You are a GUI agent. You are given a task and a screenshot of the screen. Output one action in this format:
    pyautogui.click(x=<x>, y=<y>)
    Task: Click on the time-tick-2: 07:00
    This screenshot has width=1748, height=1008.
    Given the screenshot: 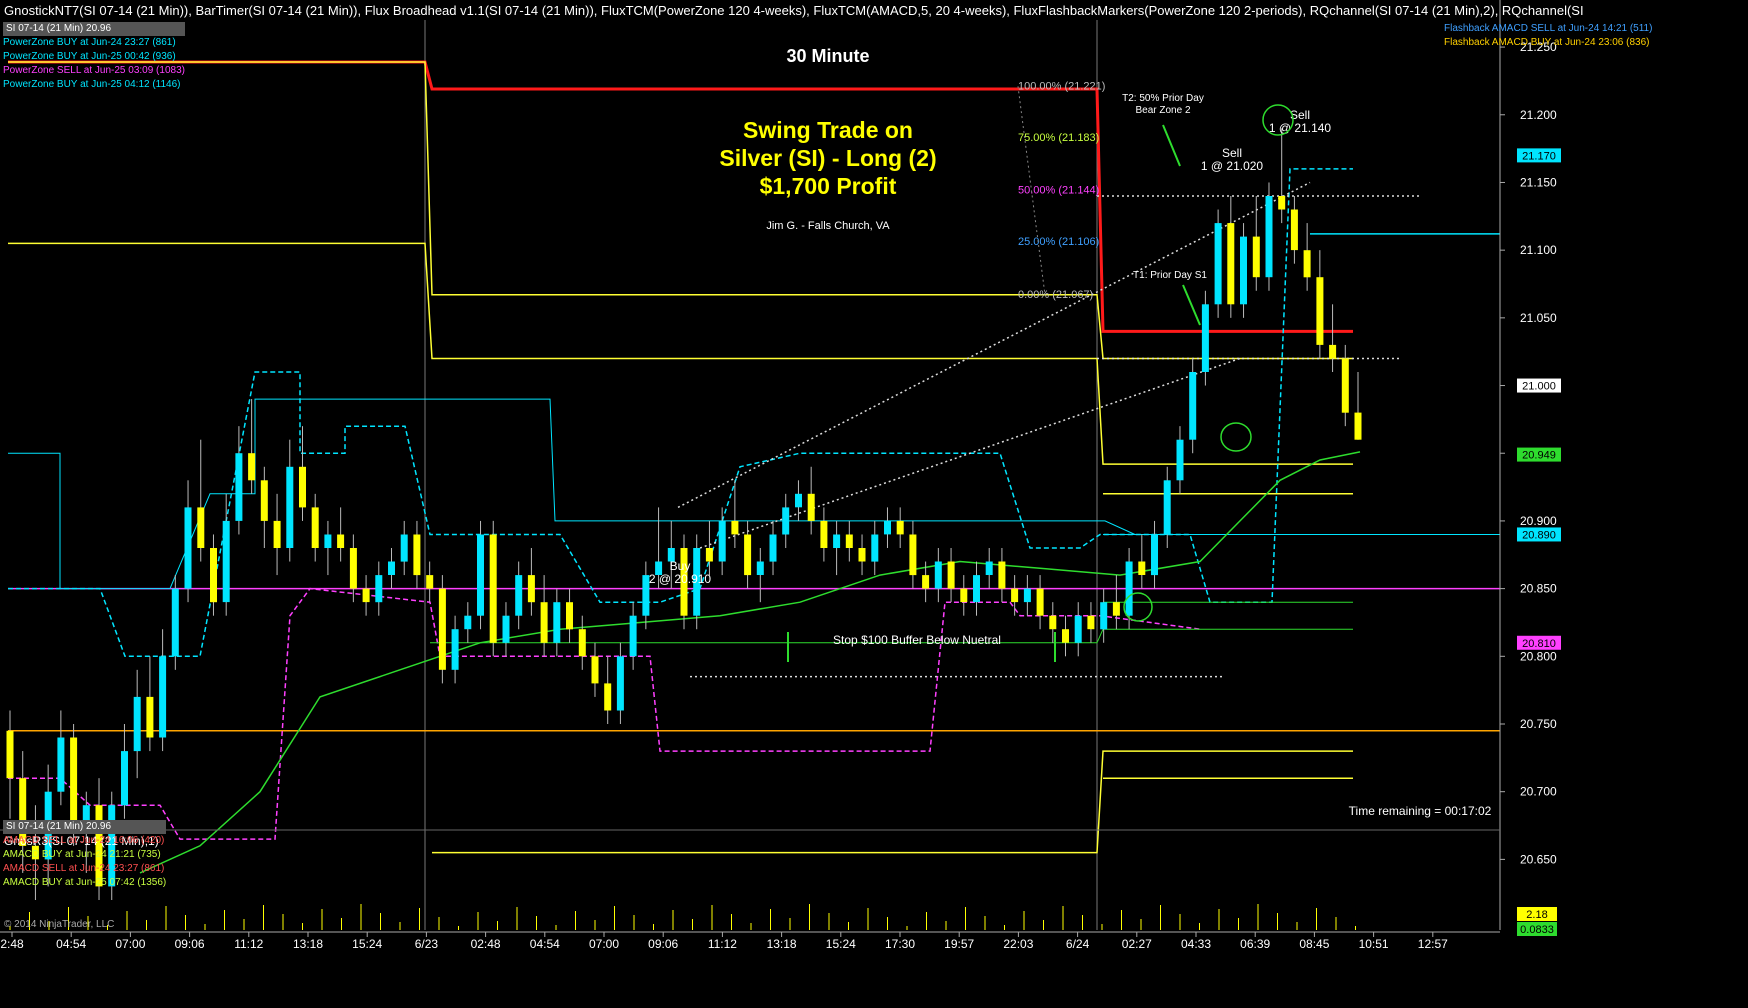 What is the action you would take?
    pyautogui.click(x=130, y=944)
    